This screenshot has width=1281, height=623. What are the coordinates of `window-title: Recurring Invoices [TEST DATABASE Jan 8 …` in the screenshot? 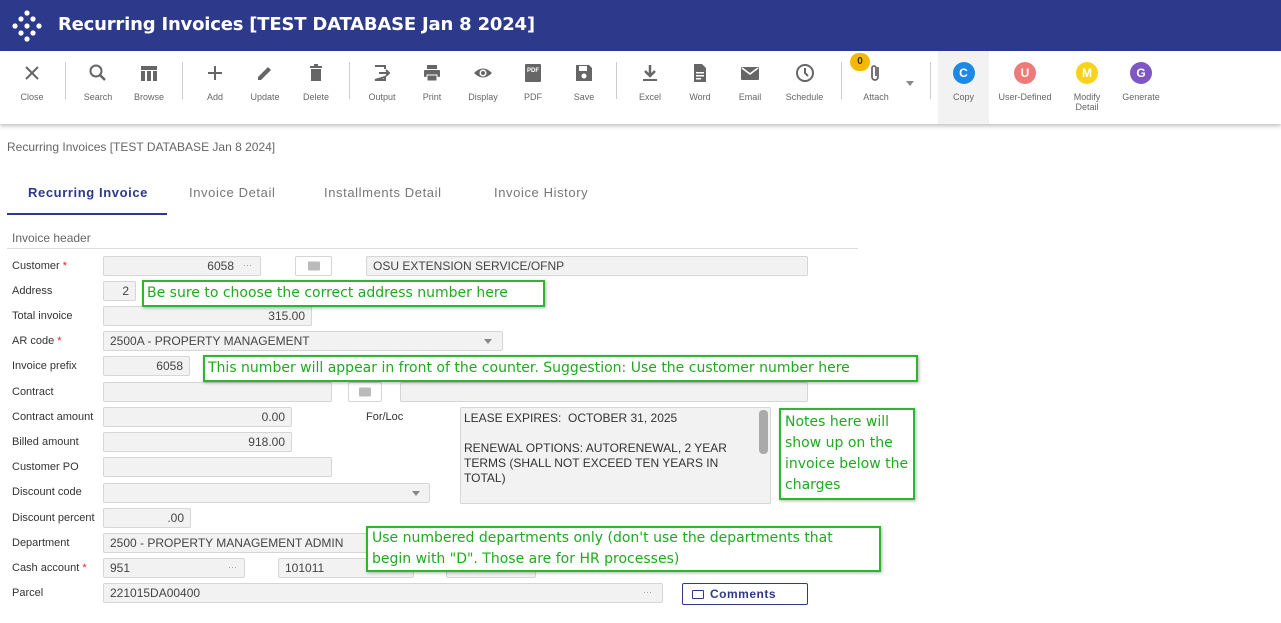 It's located at (296, 24).